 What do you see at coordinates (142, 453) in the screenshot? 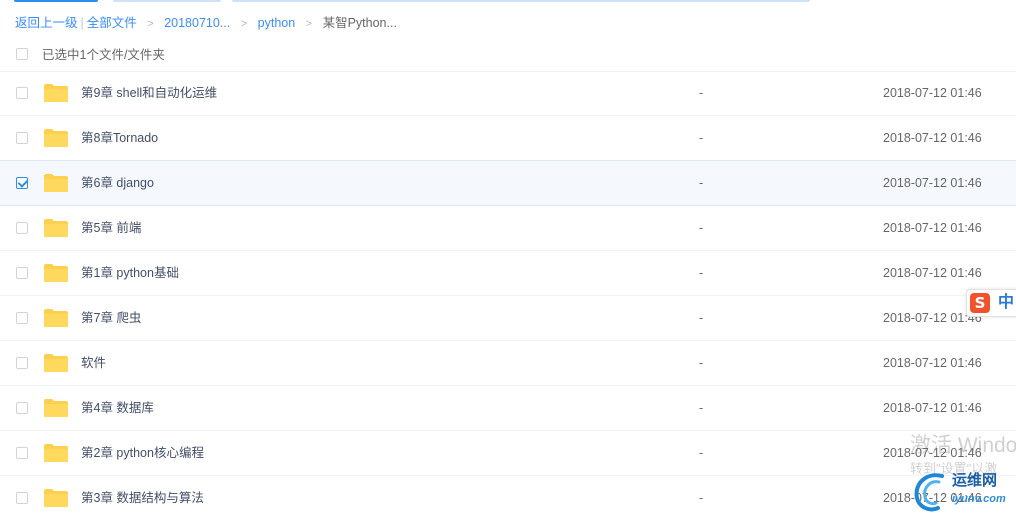
I see `file-name: 第2章 python核心编程` at bounding box center [142, 453].